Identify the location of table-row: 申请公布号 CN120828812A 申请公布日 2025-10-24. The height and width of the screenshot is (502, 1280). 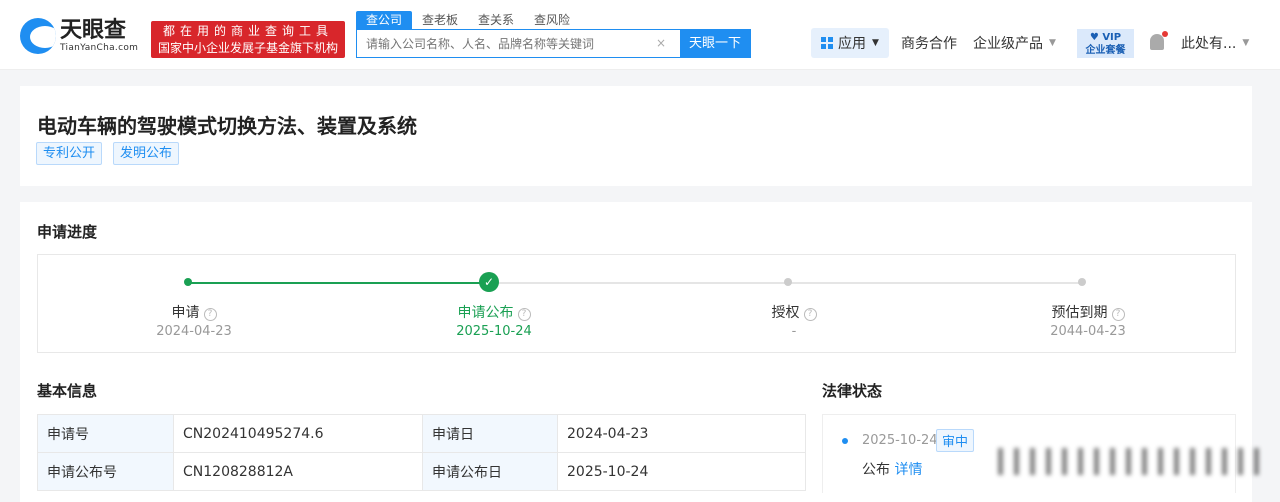
(421, 471).